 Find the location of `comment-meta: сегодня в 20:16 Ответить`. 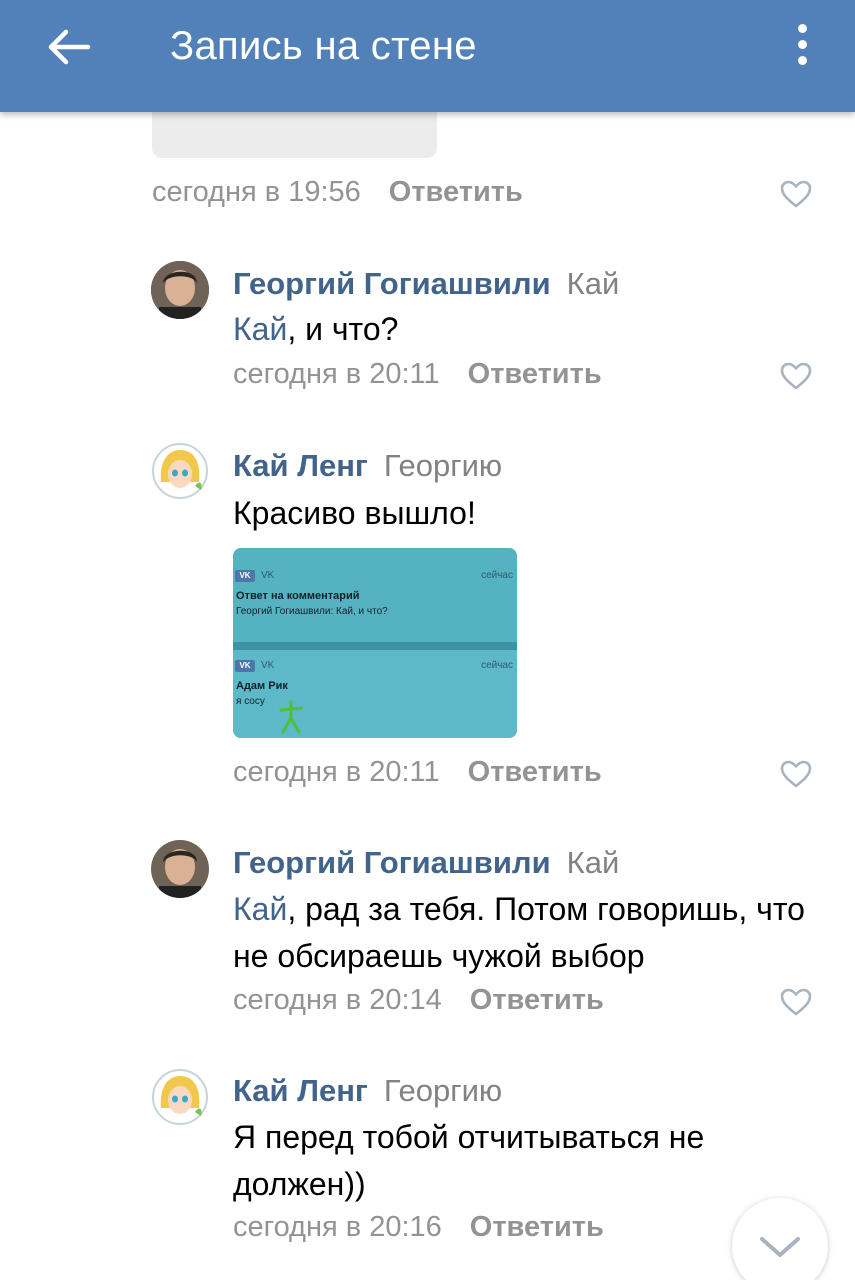

comment-meta: сегодня в 20:16 Ответить is located at coordinates (418, 1231).